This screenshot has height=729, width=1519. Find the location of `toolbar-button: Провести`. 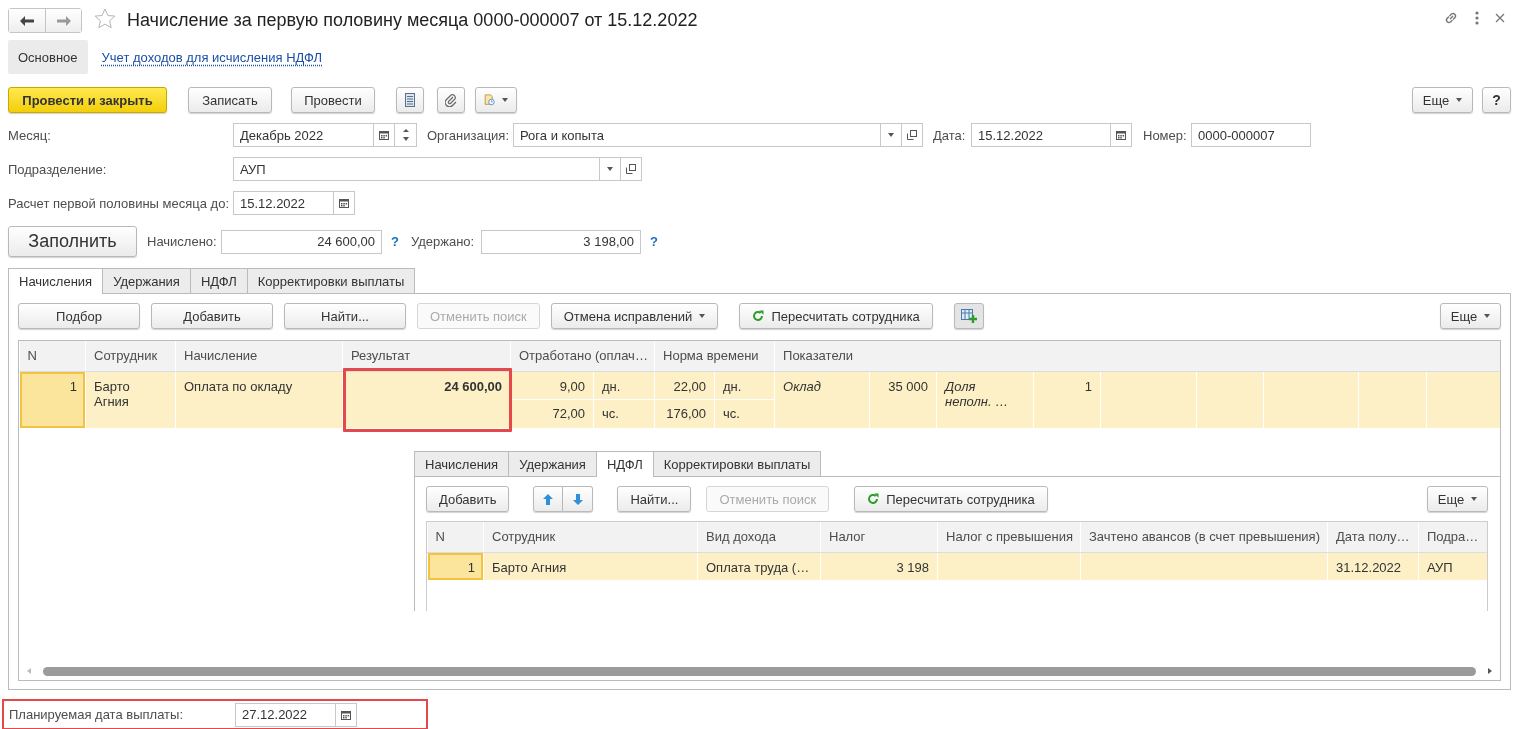

toolbar-button: Провести is located at coordinates (333, 100).